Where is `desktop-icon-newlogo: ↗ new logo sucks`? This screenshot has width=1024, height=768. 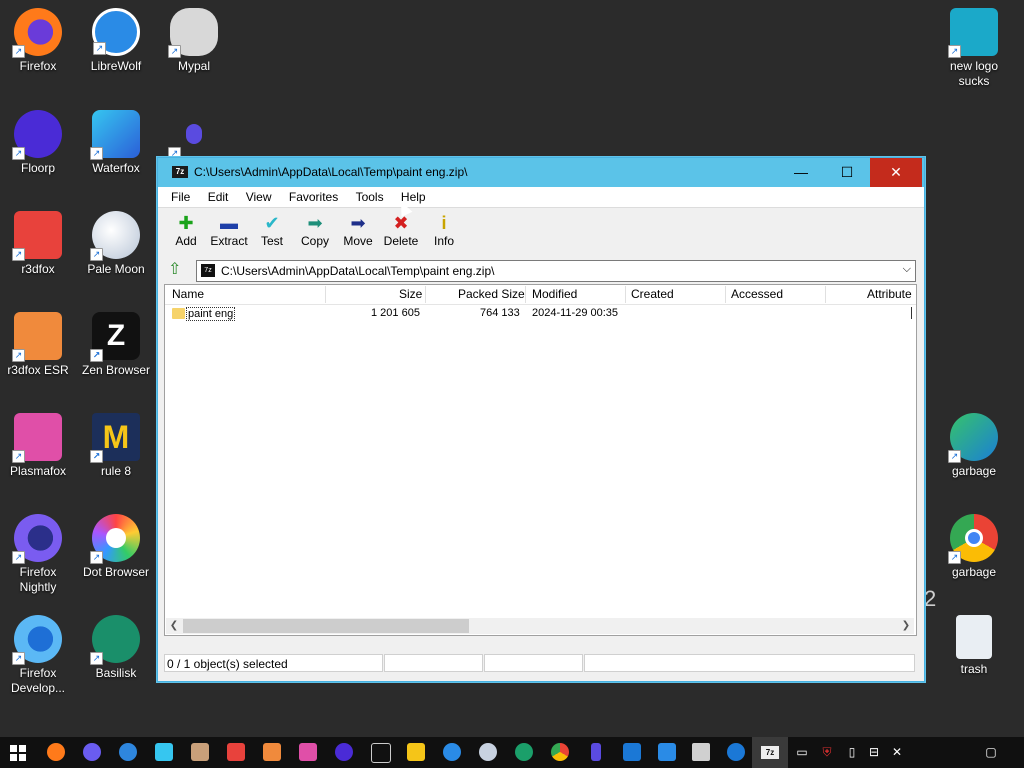
desktop-icon-newlogo: ↗ new logo sucks is located at coordinates (974, 48).